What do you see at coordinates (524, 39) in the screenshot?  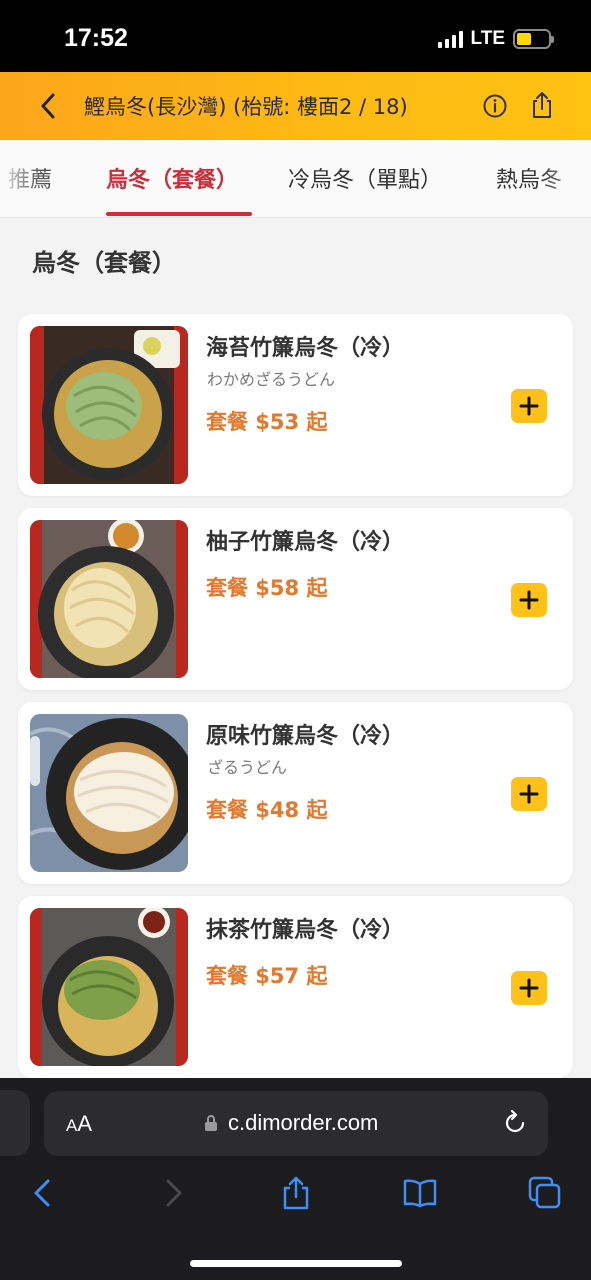 I see `battery-level` at bounding box center [524, 39].